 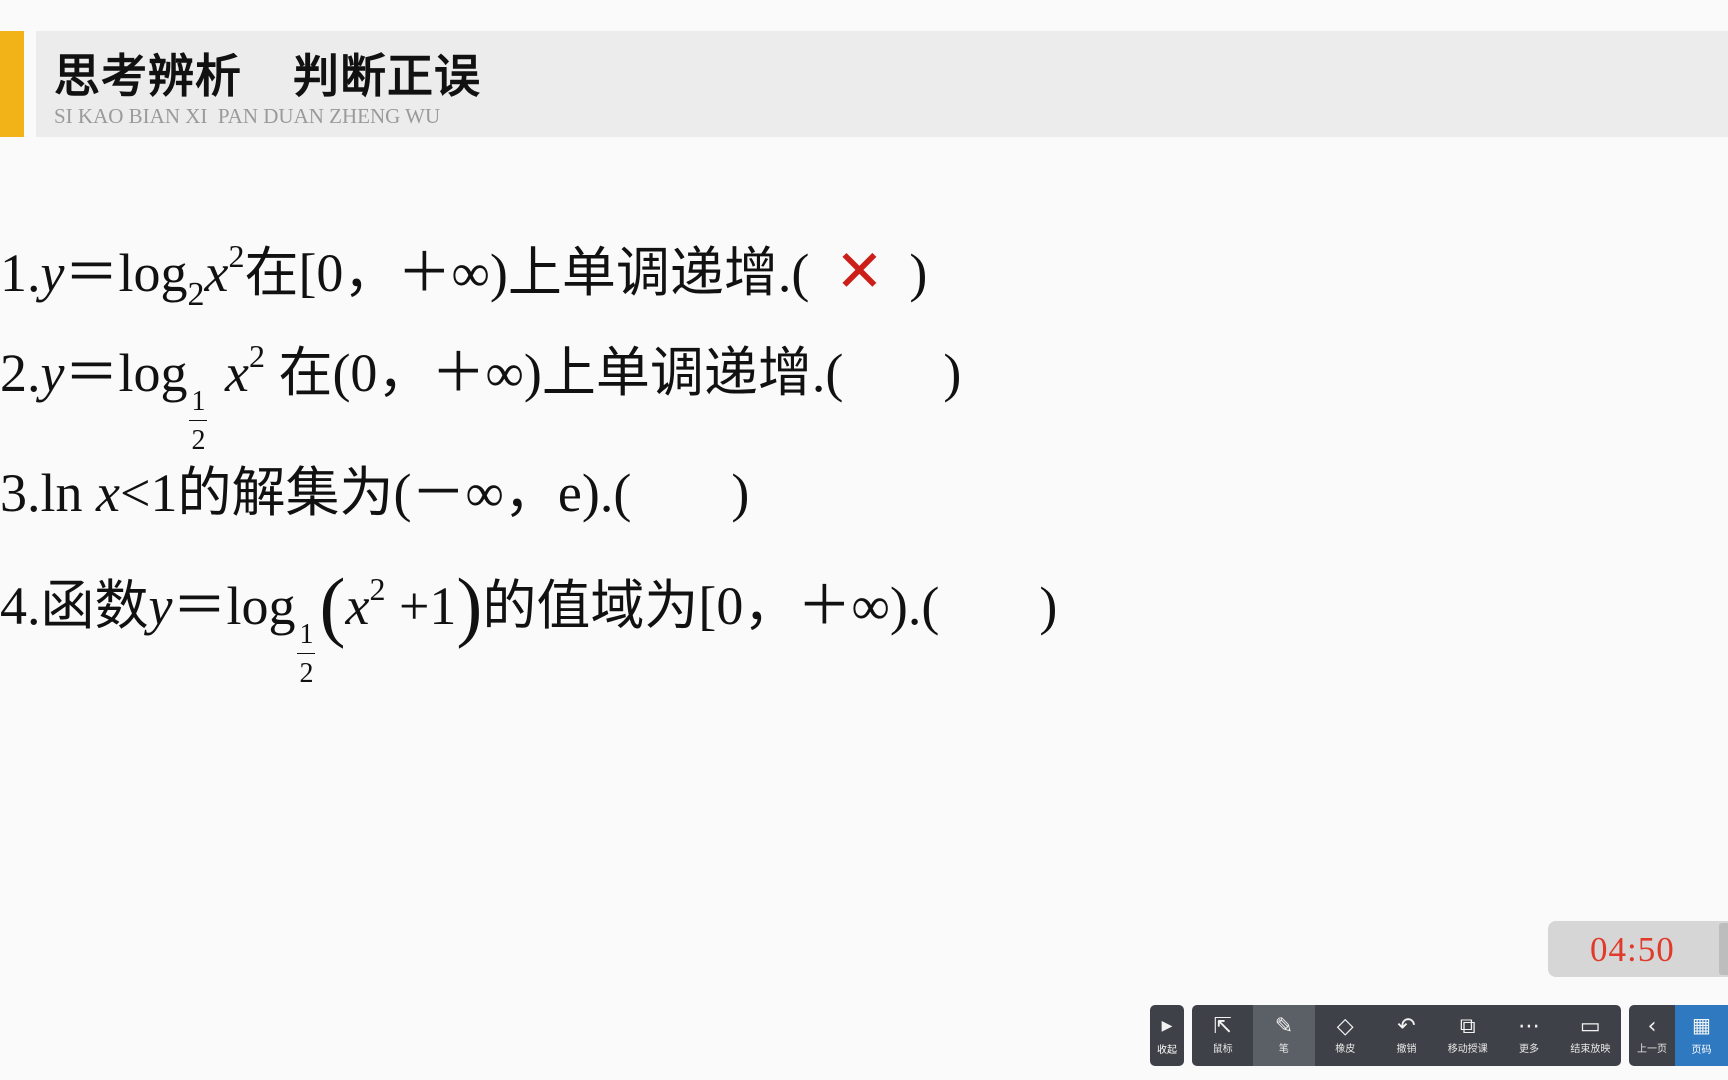 What do you see at coordinates (306, 673) in the screenshot?
I see `q4-frac-denominator: 2` at bounding box center [306, 673].